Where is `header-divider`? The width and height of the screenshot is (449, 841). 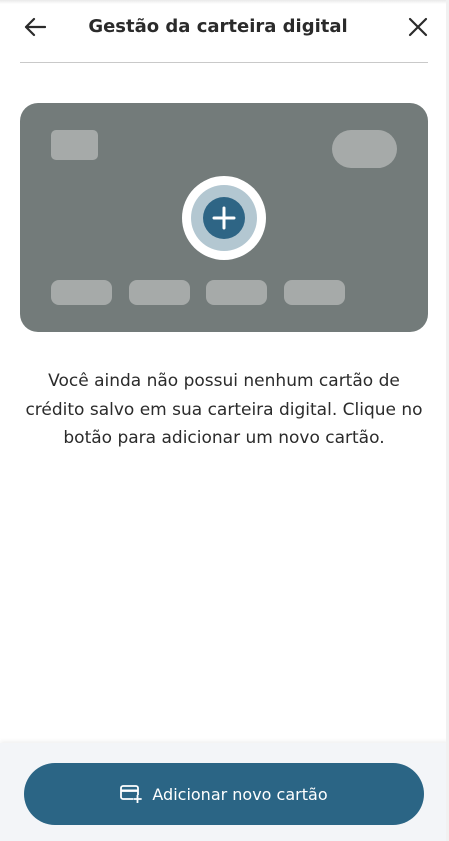 header-divider is located at coordinates (224, 62).